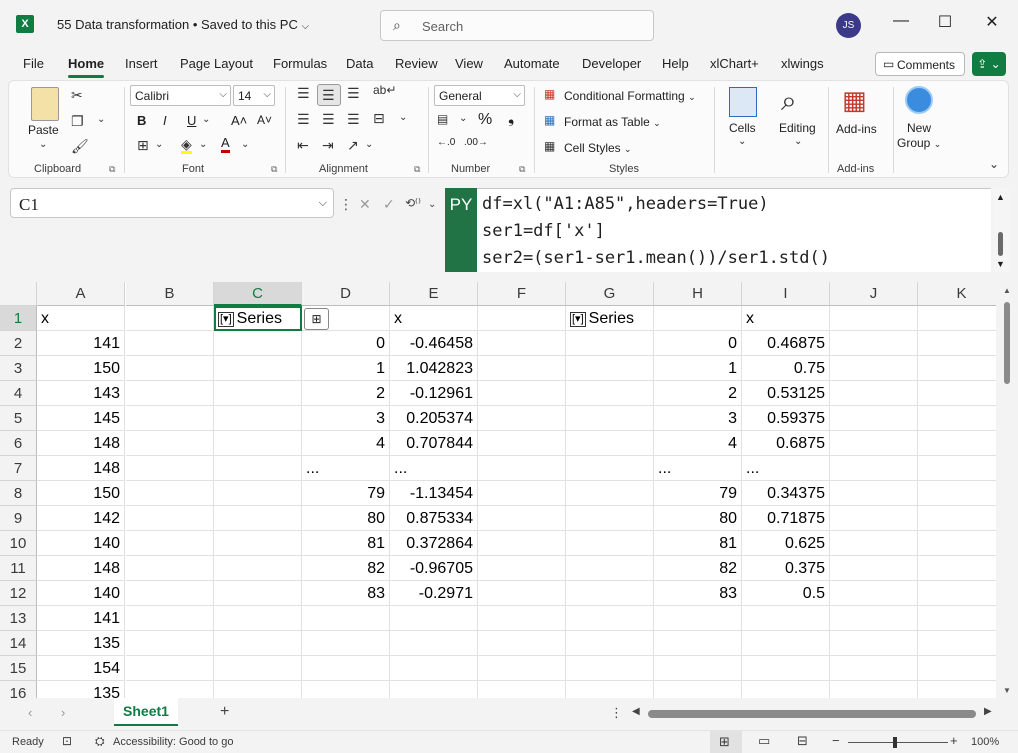 The image size is (1018, 753). I want to click on conditional-formatting-icon: ▦, so click(549, 94).